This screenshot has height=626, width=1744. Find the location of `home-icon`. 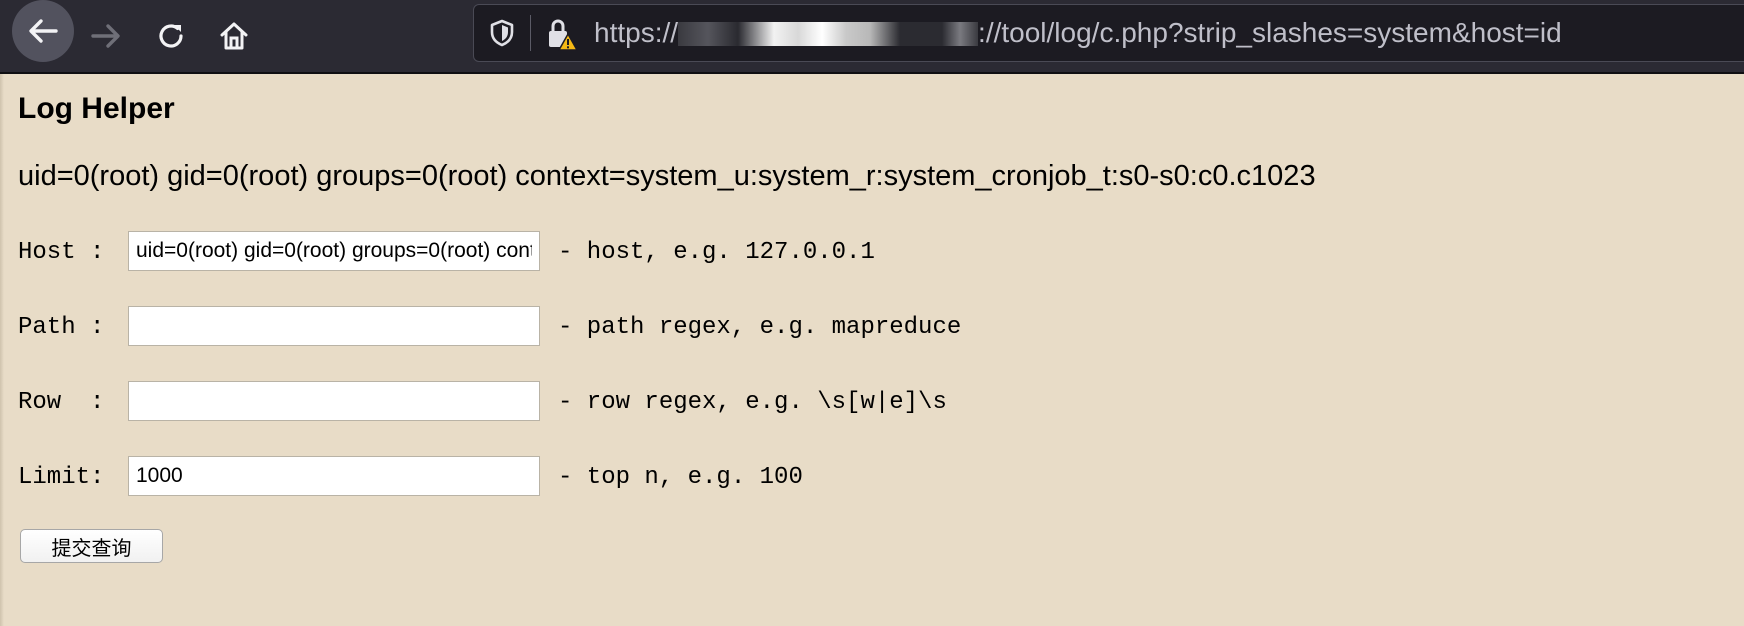

home-icon is located at coordinates (234, 36).